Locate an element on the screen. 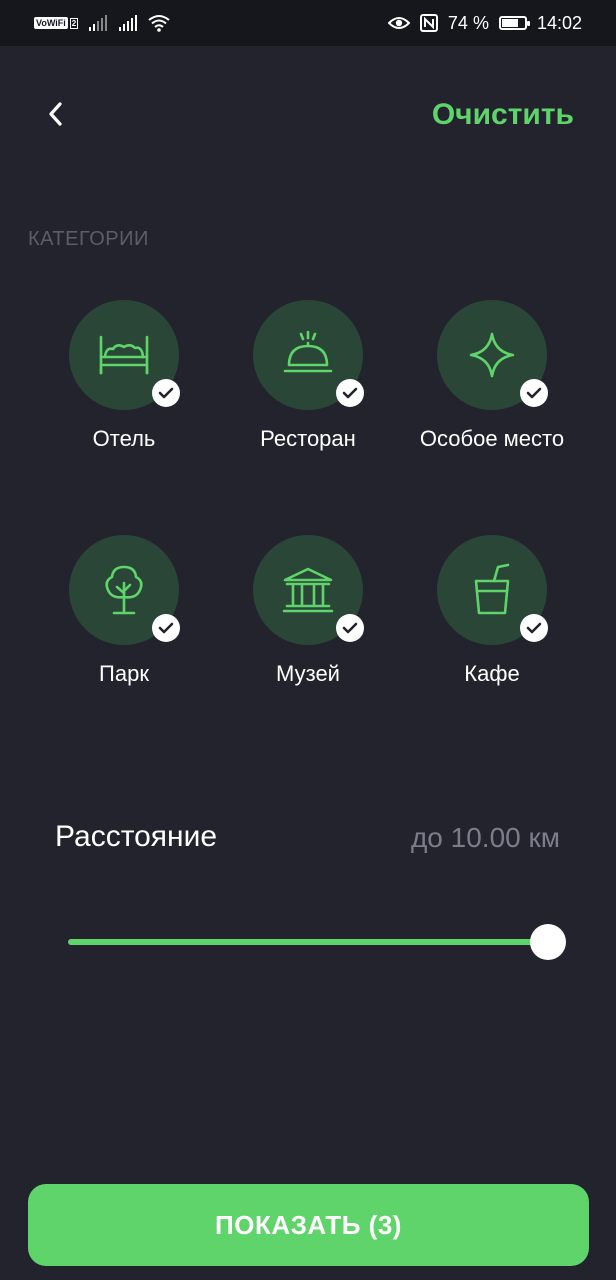 The height and width of the screenshot is (1280, 616). category-label: Кафе is located at coordinates (492, 673).